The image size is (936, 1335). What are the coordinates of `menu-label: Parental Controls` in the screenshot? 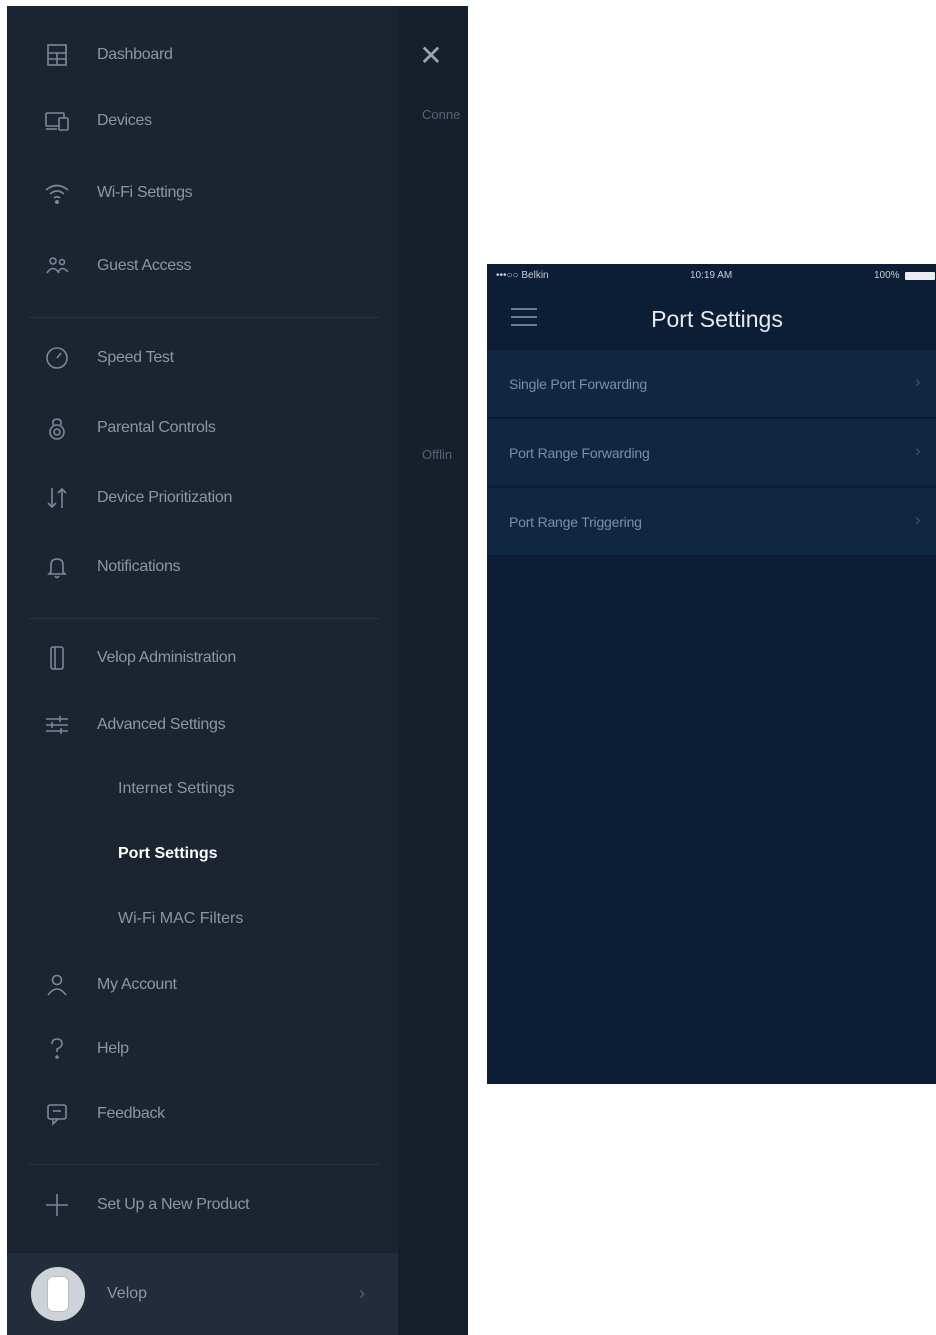 It's located at (156, 427).